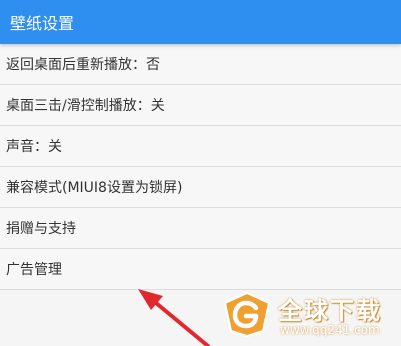 Image resolution: width=401 pixels, height=346 pixels. Describe the element at coordinates (200, 187) in the screenshot. I see `setting-compat-mode: 兼容模式(MIUI8设置为锁屏)` at that location.